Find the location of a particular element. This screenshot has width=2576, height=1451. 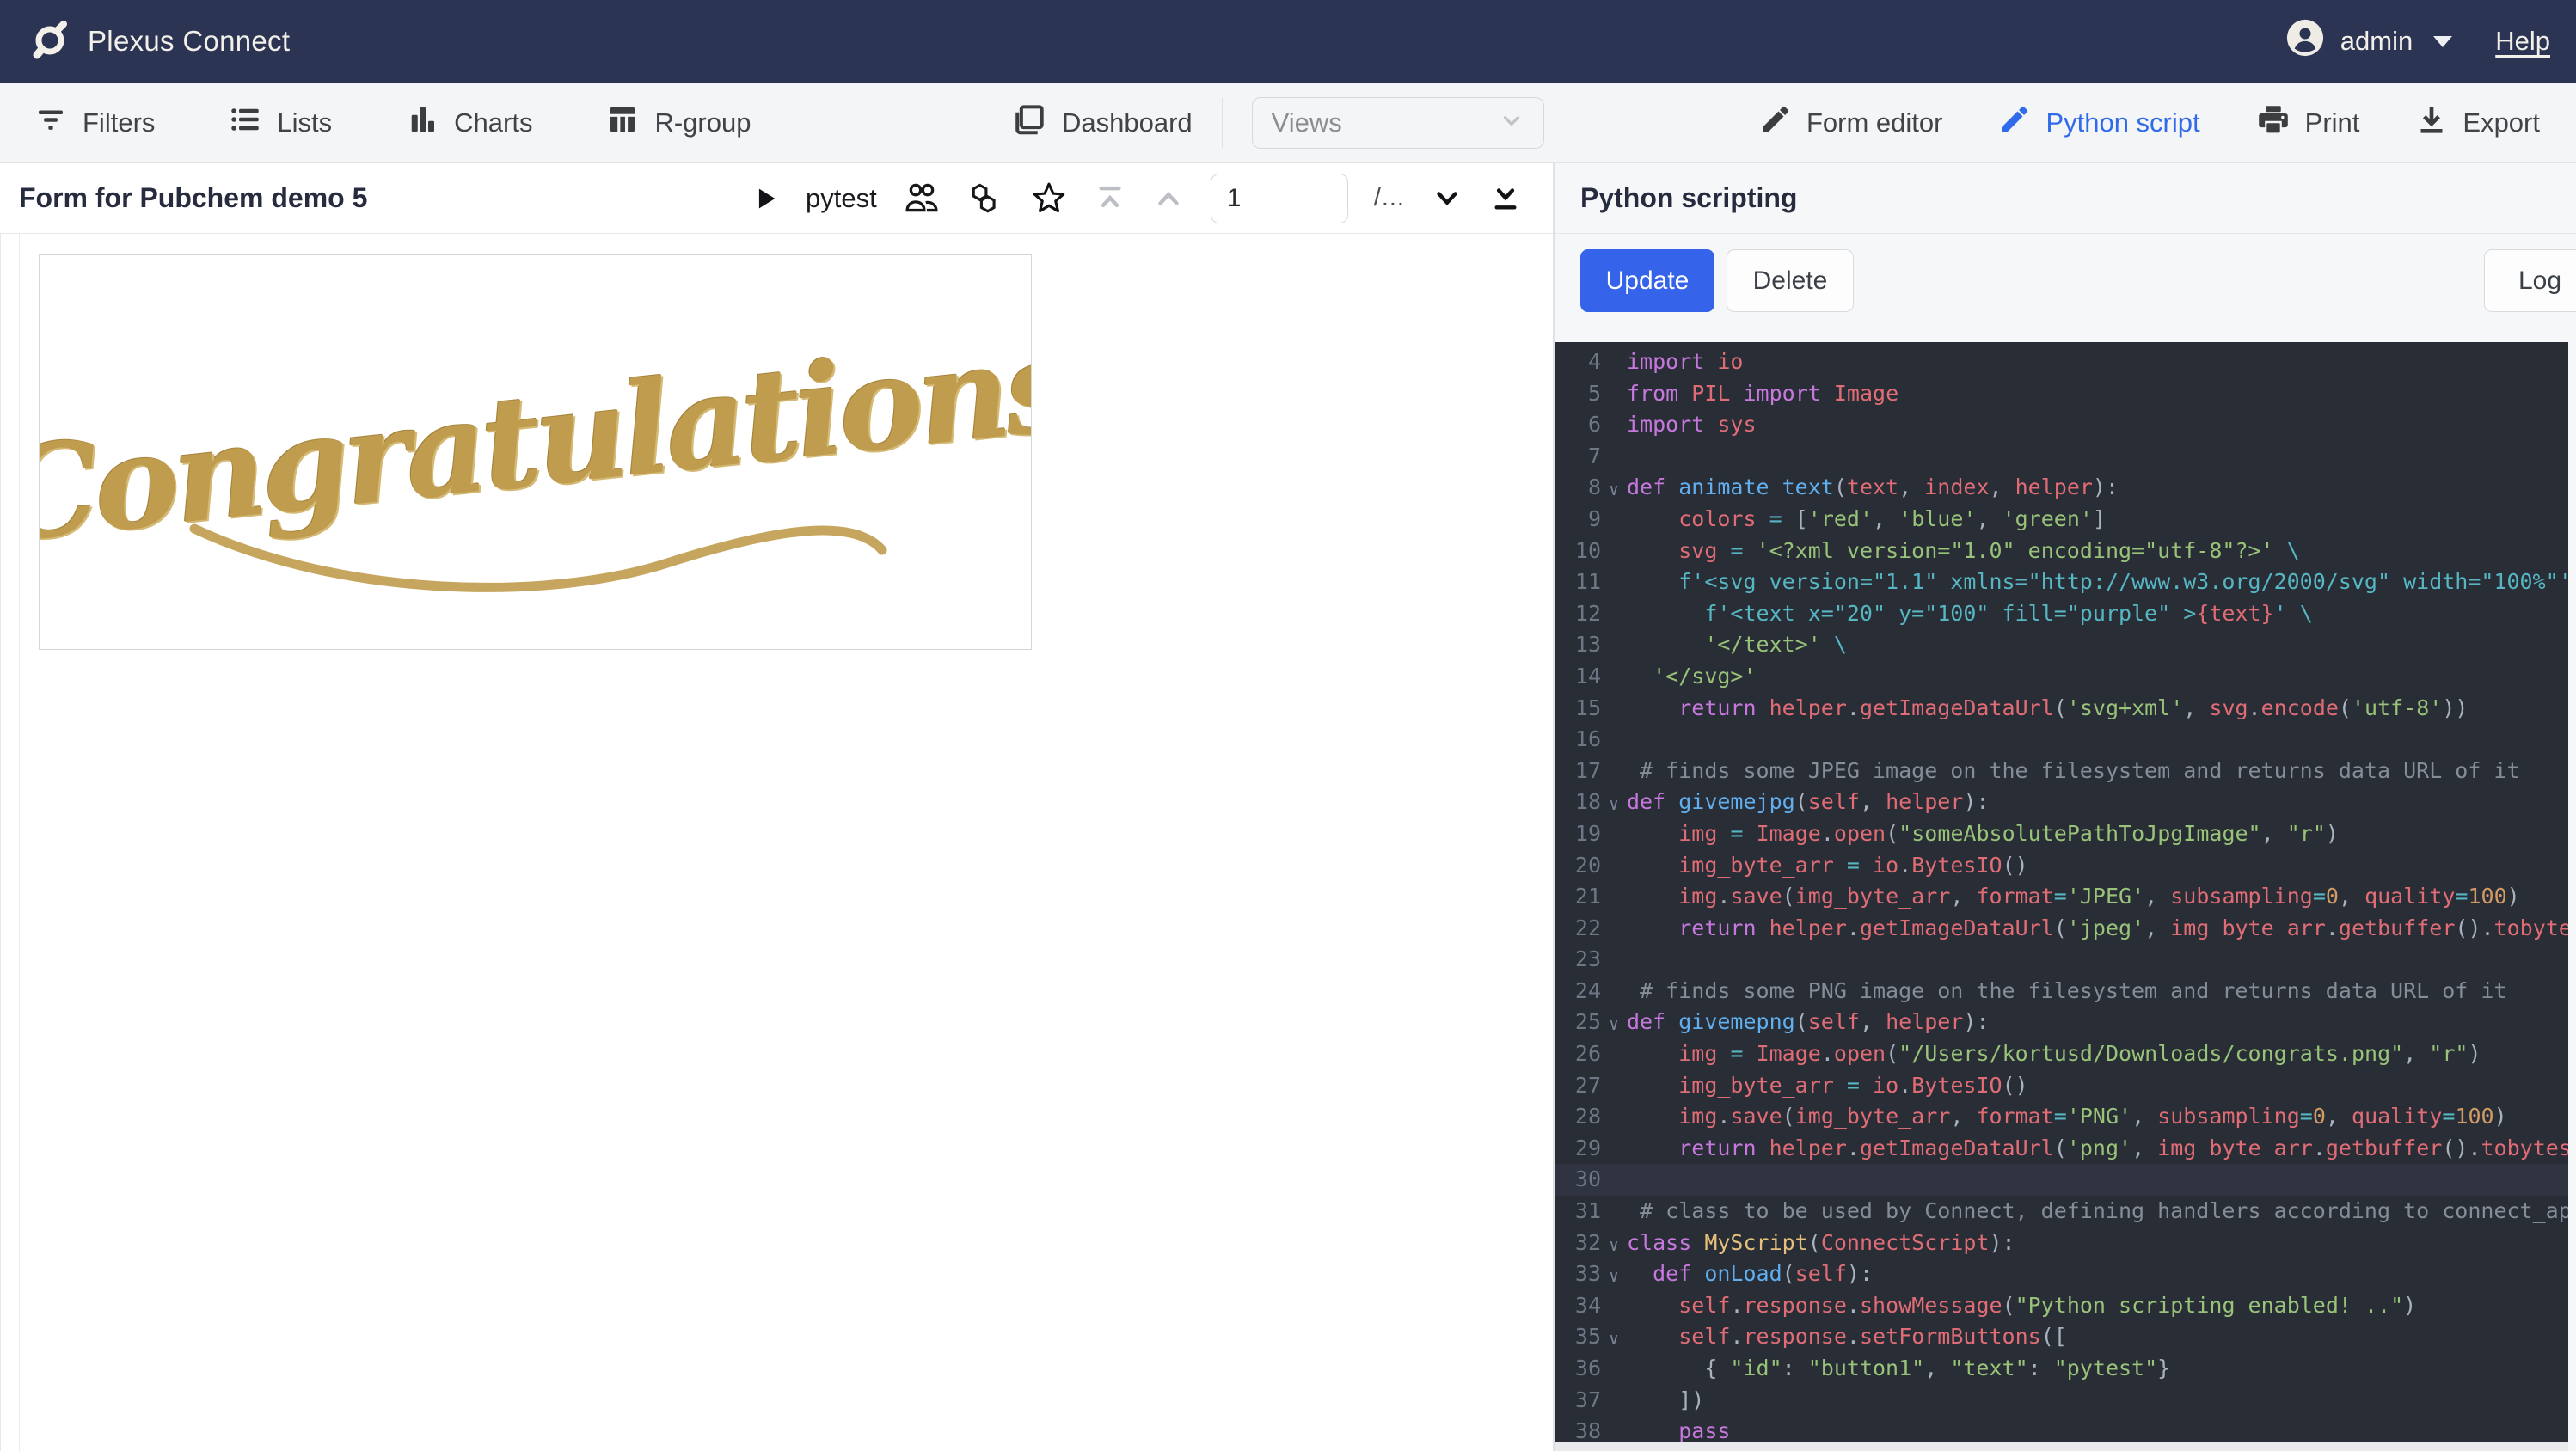

toolbar-divider is located at coordinates (1222, 123).